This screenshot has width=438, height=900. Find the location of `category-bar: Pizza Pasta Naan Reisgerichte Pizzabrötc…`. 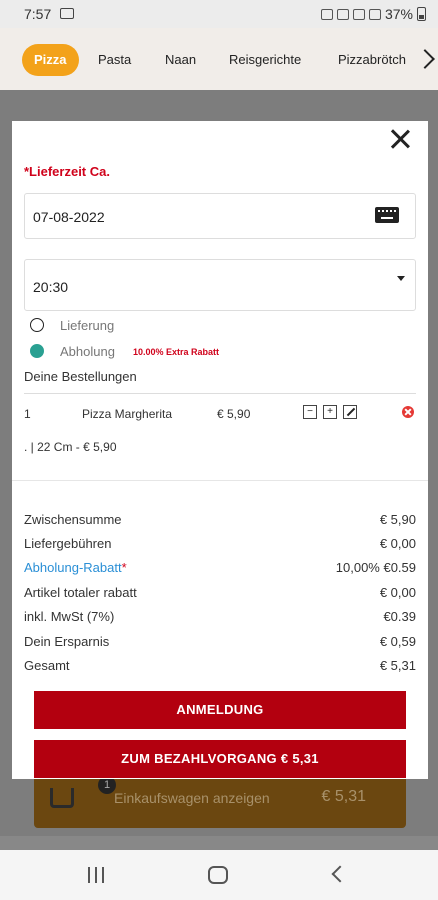

category-bar: Pizza Pasta Naan Reisgerichte Pizzabrötc… is located at coordinates (219, 59).